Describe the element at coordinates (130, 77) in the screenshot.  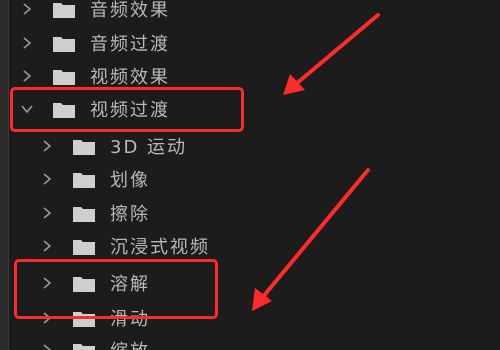
I see `tree-item-label: 视频效果` at that location.